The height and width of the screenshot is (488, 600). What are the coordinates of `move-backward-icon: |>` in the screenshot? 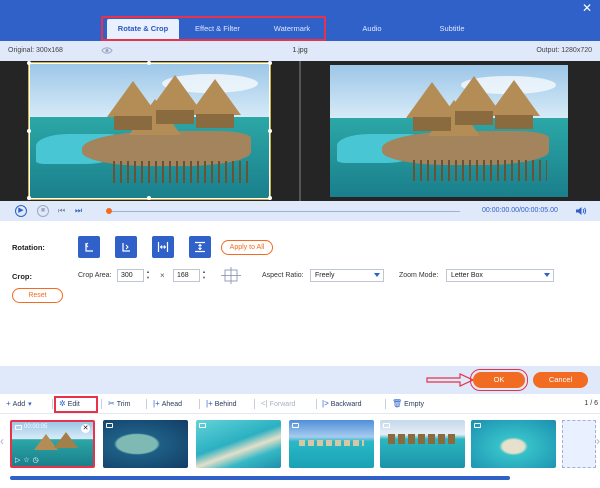 It's located at (325, 403).